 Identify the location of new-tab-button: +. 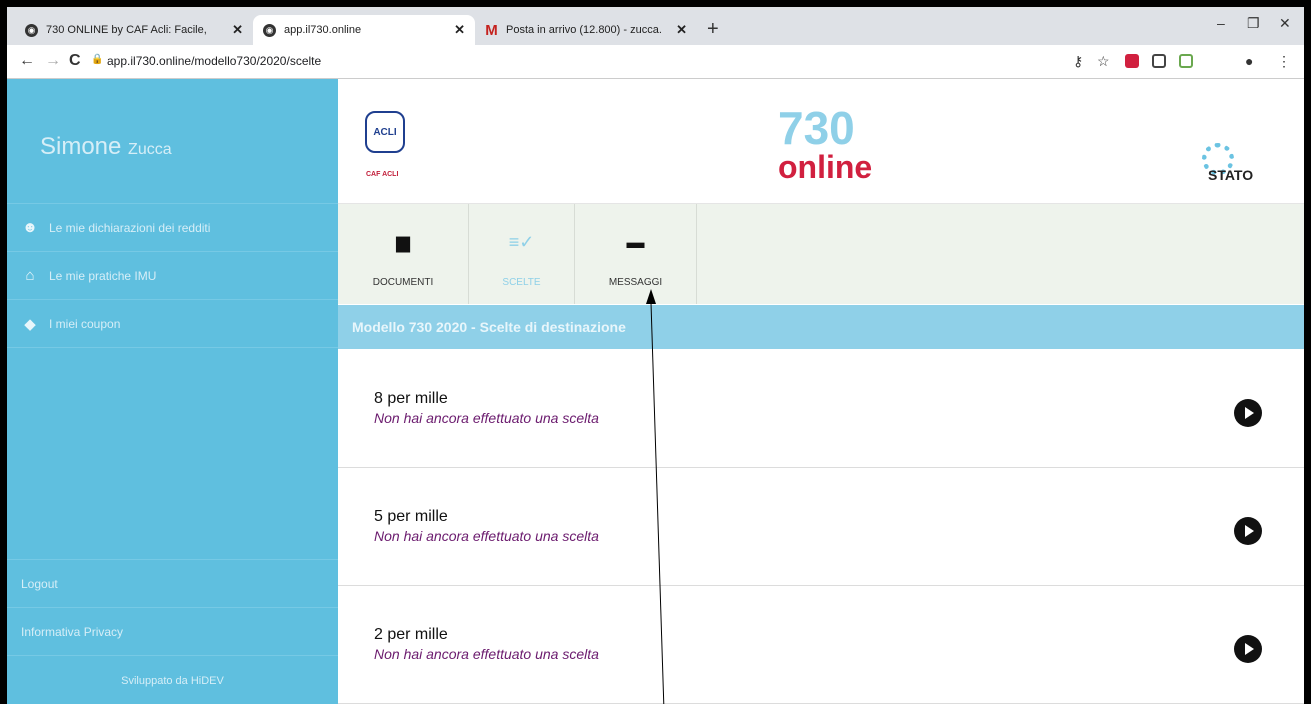
(713, 29).